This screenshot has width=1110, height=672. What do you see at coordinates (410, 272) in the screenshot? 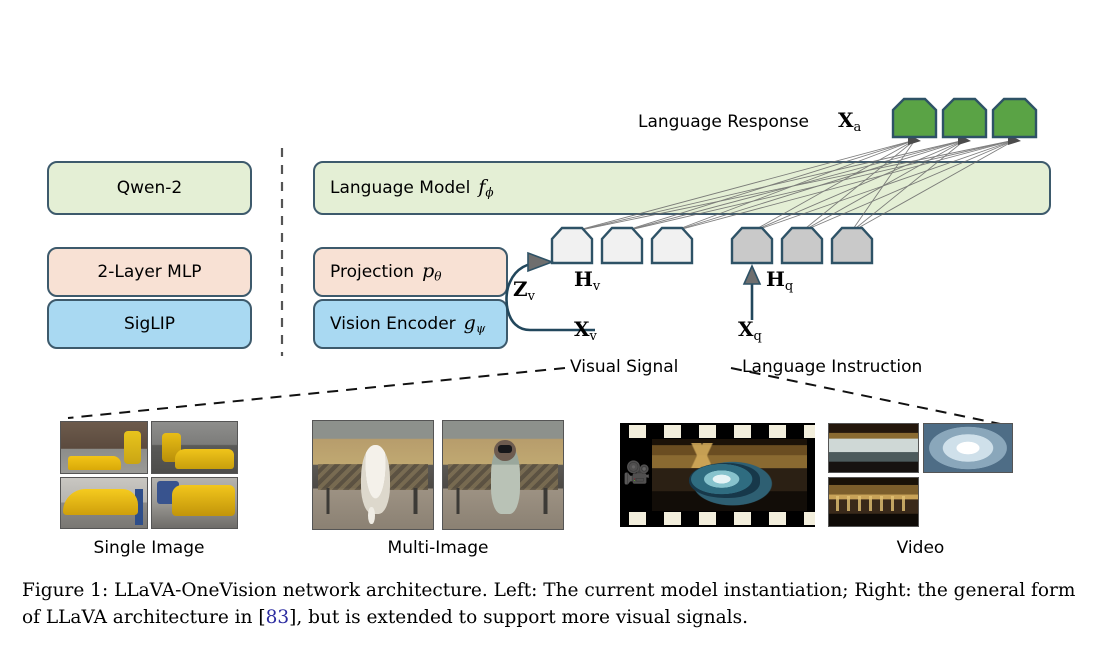
I see `box-projection` at bounding box center [410, 272].